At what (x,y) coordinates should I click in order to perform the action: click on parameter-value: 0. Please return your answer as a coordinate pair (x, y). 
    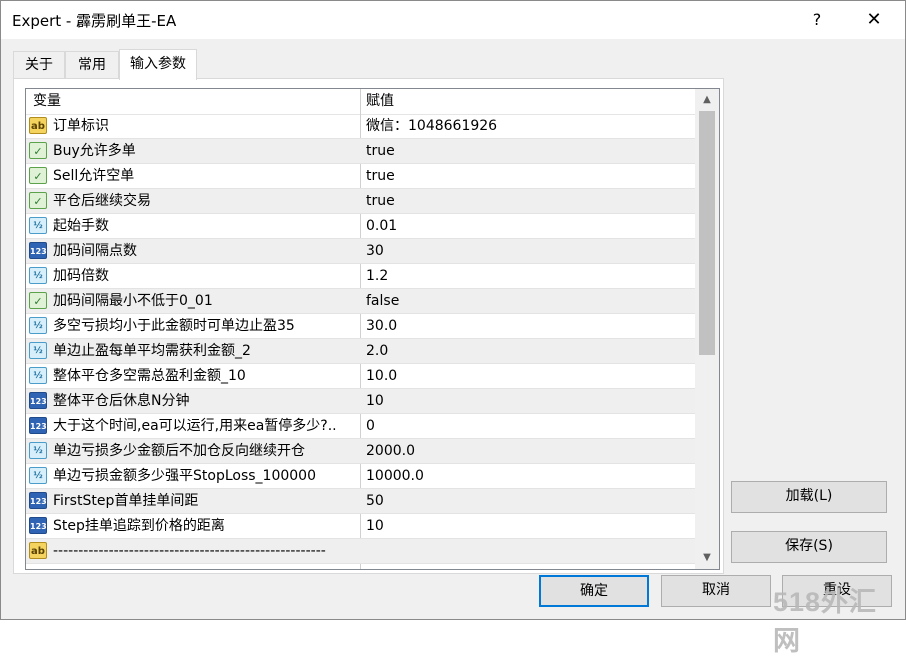
    Looking at the image, I should click on (370, 426).